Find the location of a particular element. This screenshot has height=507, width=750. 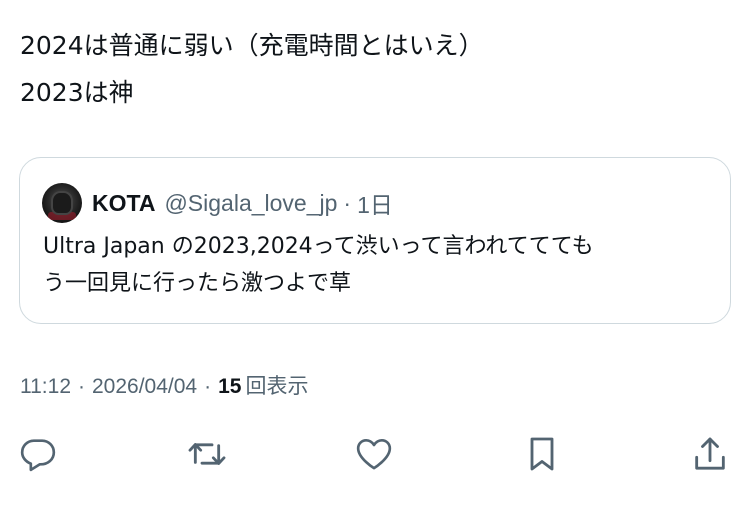

views-count: 15 is located at coordinates (229, 387).